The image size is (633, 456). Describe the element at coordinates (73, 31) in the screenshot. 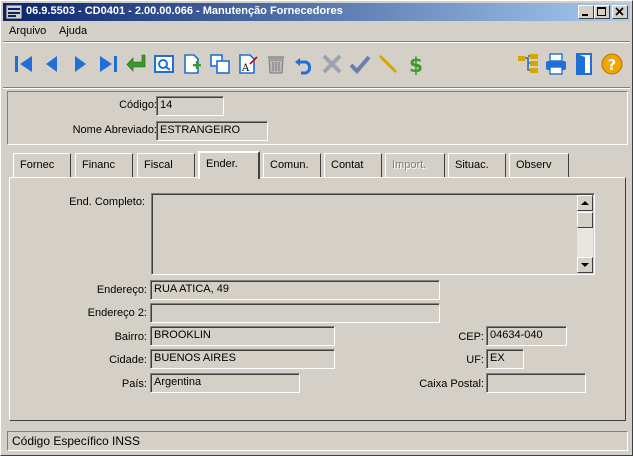

I see `menu-ajuda: Ajuda` at that location.